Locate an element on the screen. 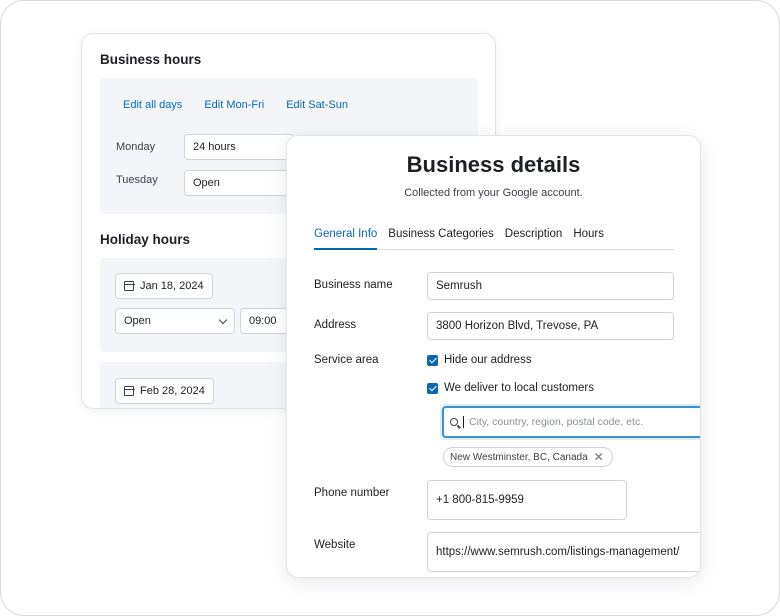 This screenshot has width=780, height=616. edit-all-days-link: Edit all days is located at coordinates (152, 105).